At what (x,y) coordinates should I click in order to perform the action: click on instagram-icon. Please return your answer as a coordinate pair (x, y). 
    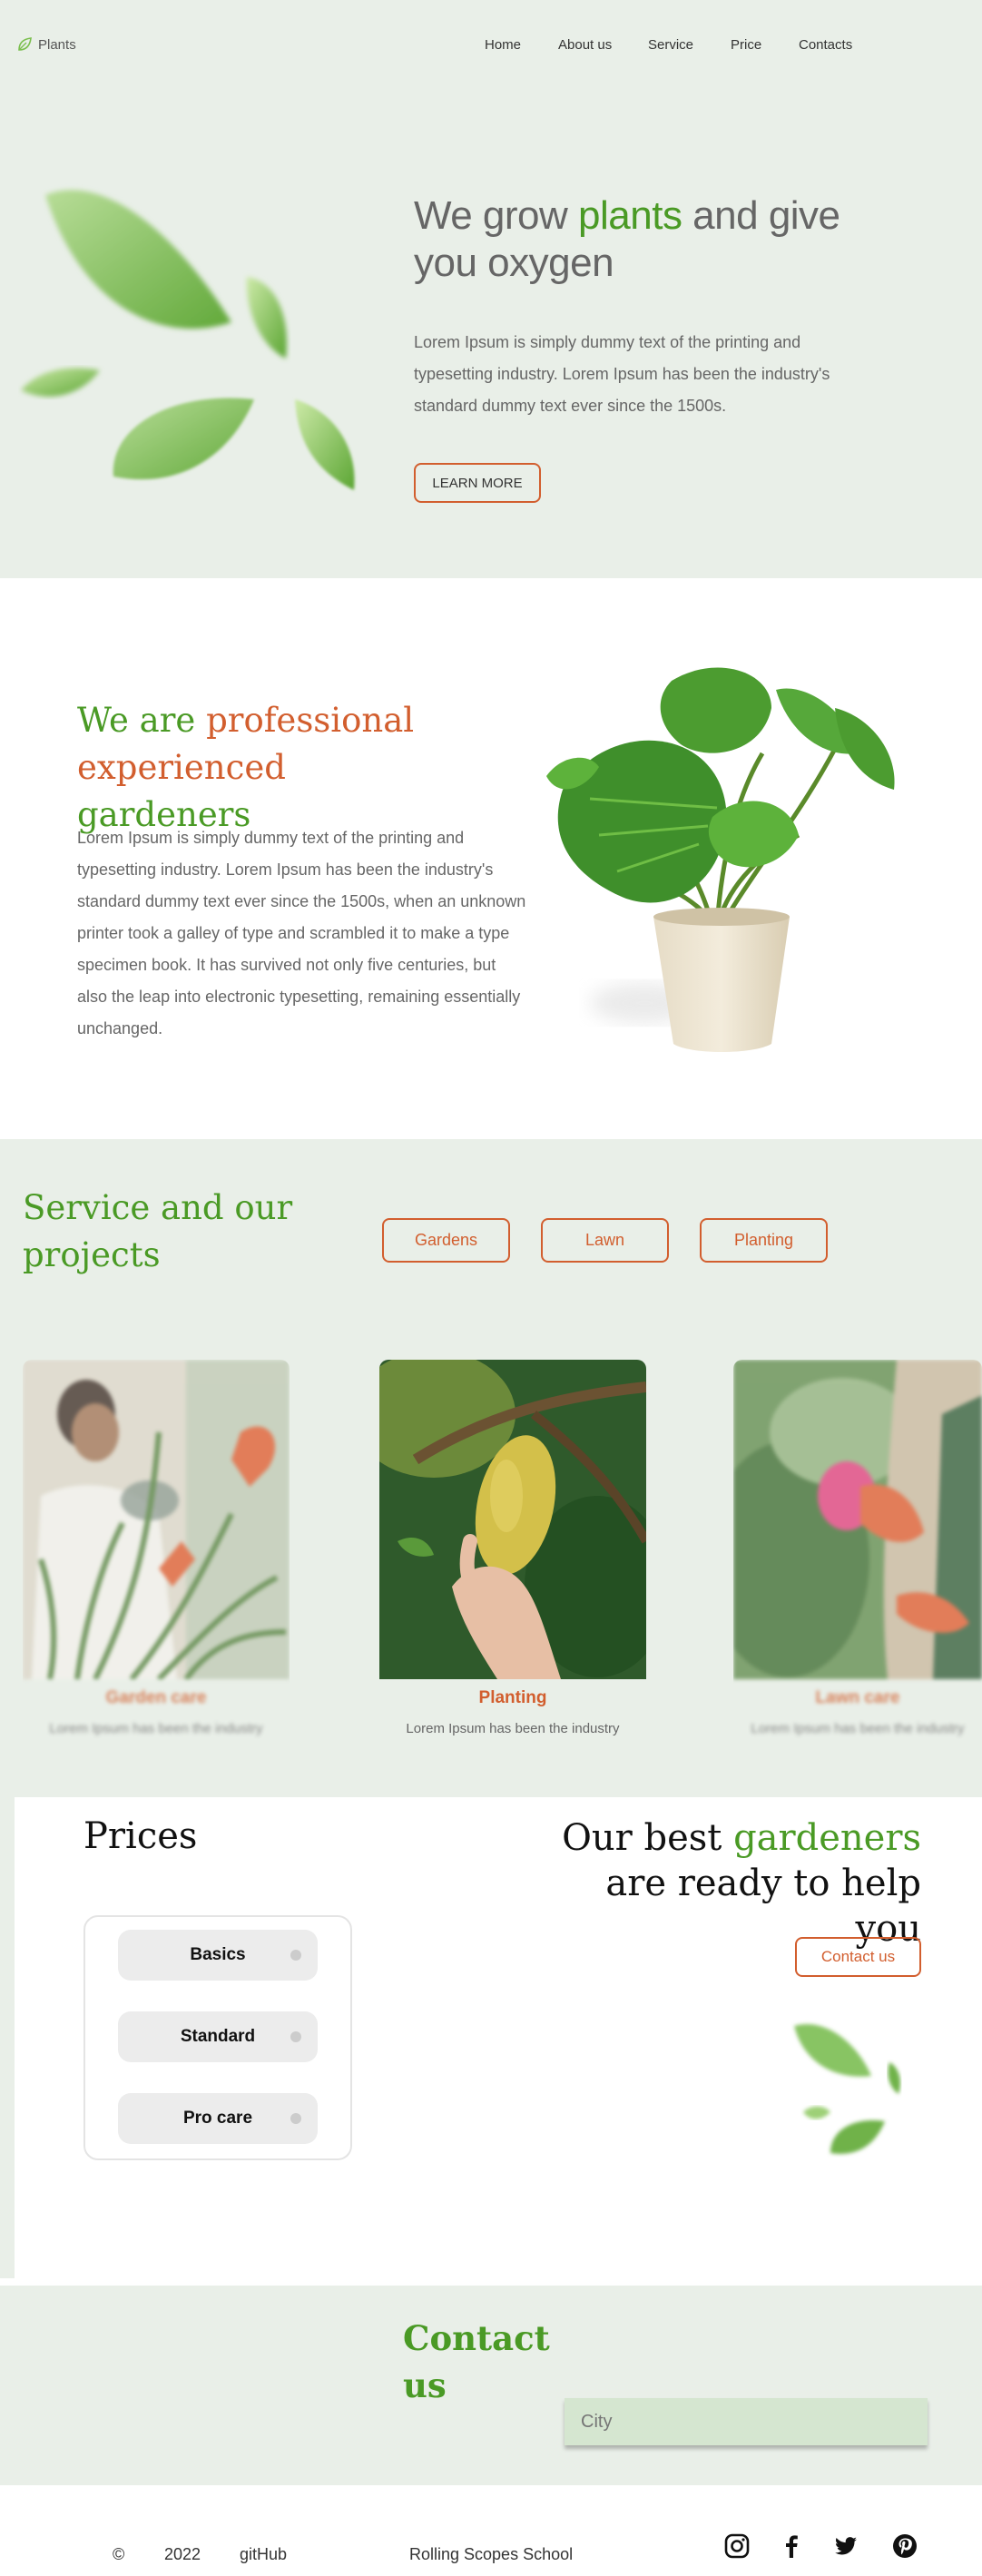
    Looking at the image, I should click on (737, 2546).